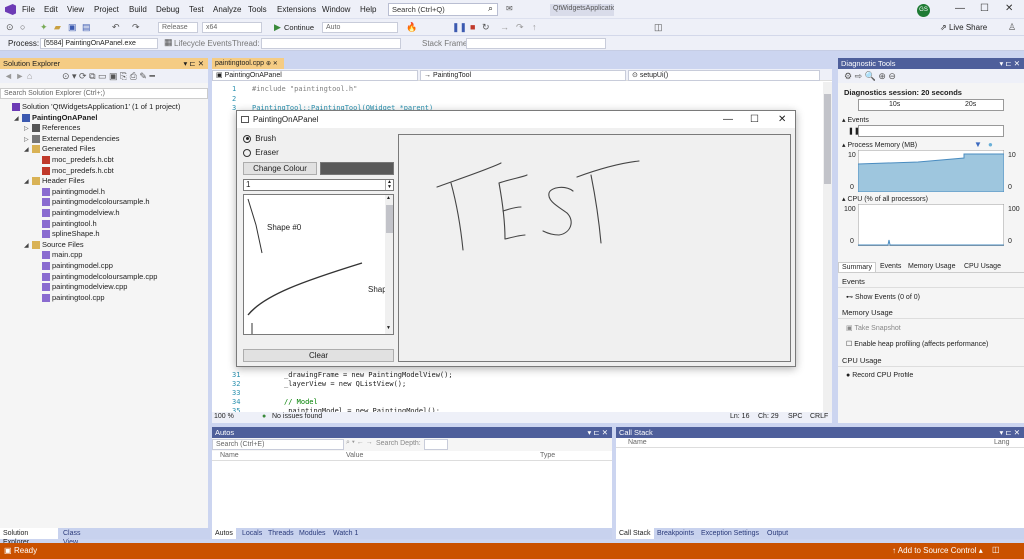 This screenshot has width=1024, height=559. I want to click on col-lang: Lang, so click(1002, 442).